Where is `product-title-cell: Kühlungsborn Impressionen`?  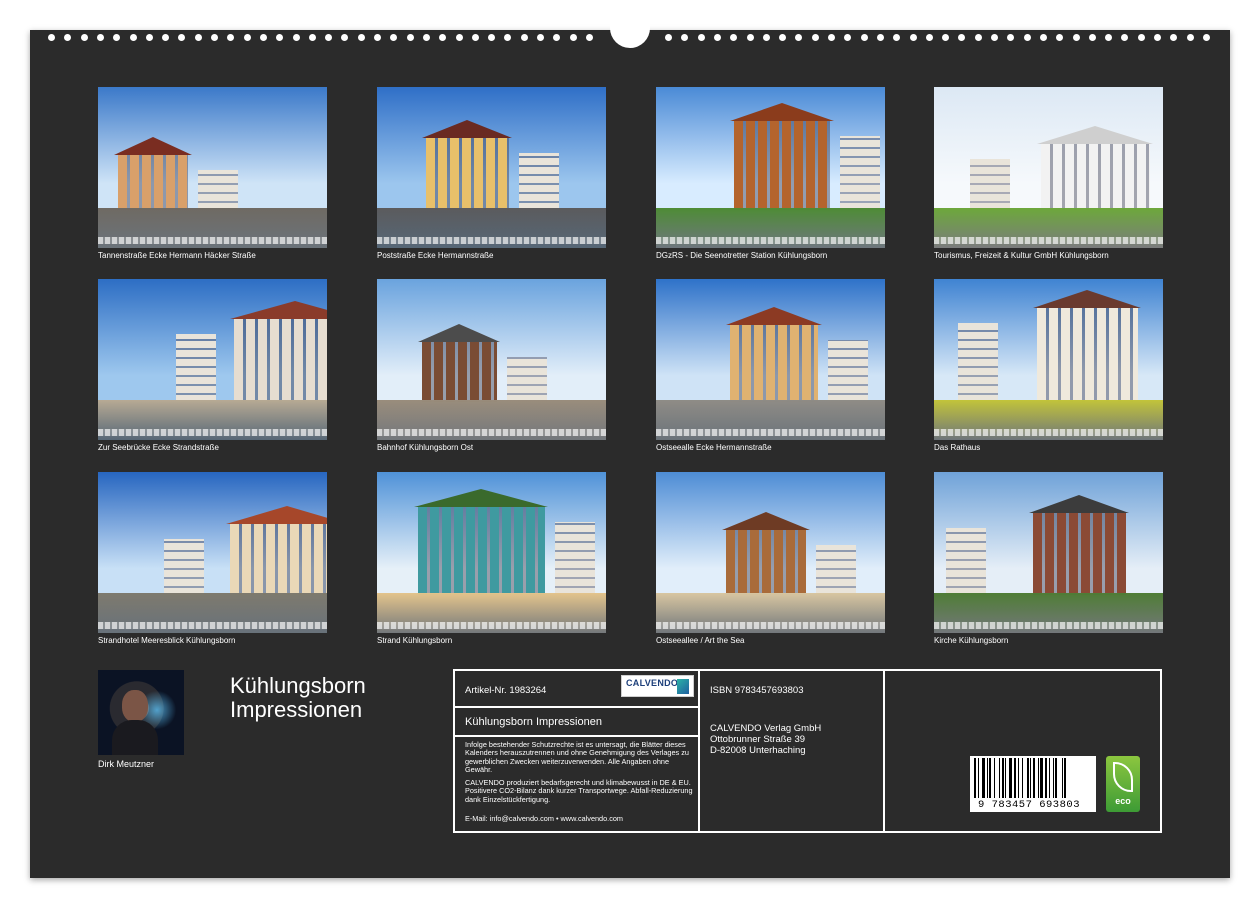 product-title-cell: Kühlungsborn Impressionen is located at coordinates (576, 721).